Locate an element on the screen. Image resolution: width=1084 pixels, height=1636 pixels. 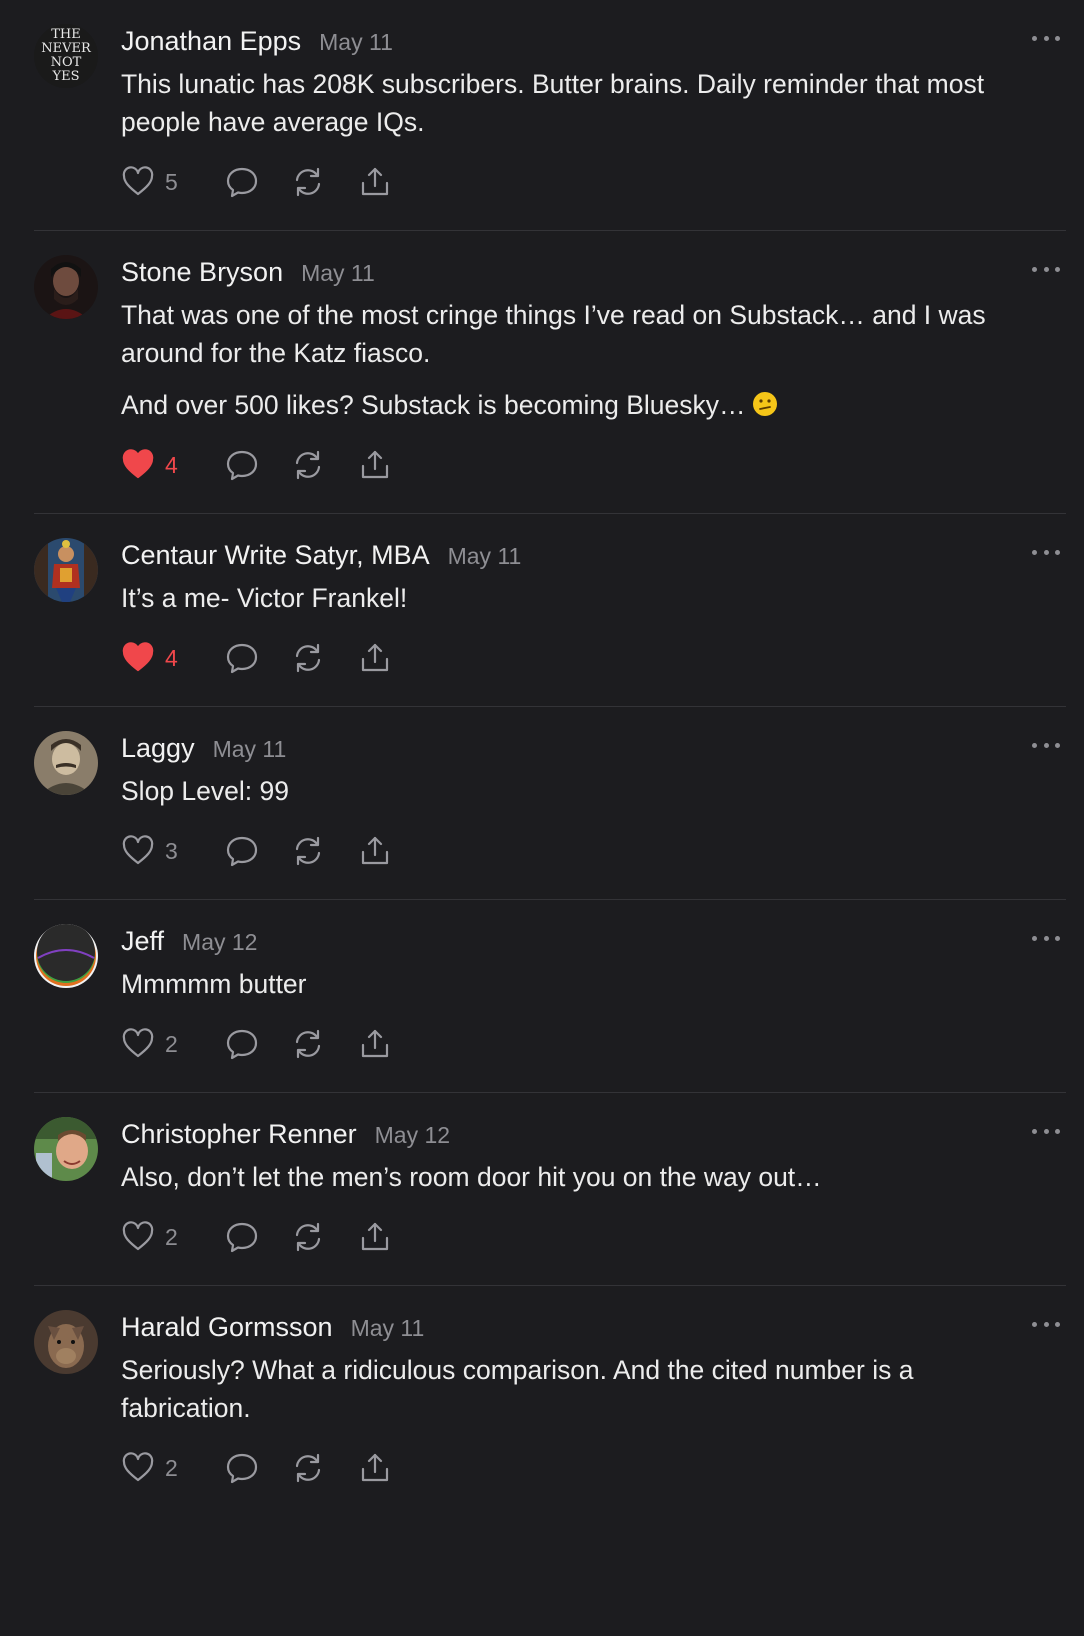
heart-filled-icon is located at coordinates (138, 657).